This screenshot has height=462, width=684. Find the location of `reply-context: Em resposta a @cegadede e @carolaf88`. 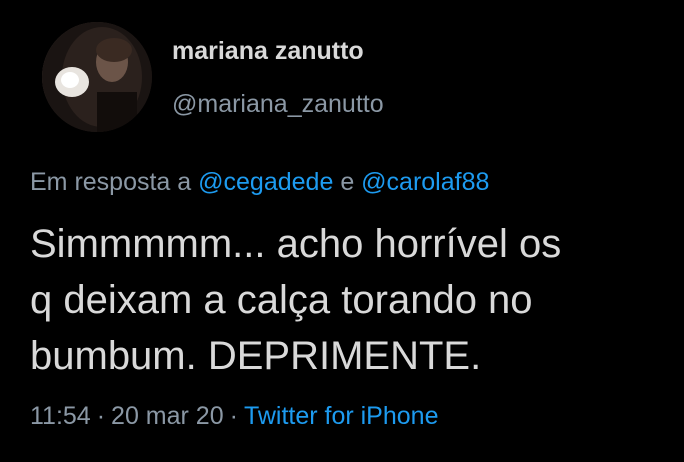

reply-context: Em resposta a @cegadede e @carolaf88 is located at coordinates (259, 182).